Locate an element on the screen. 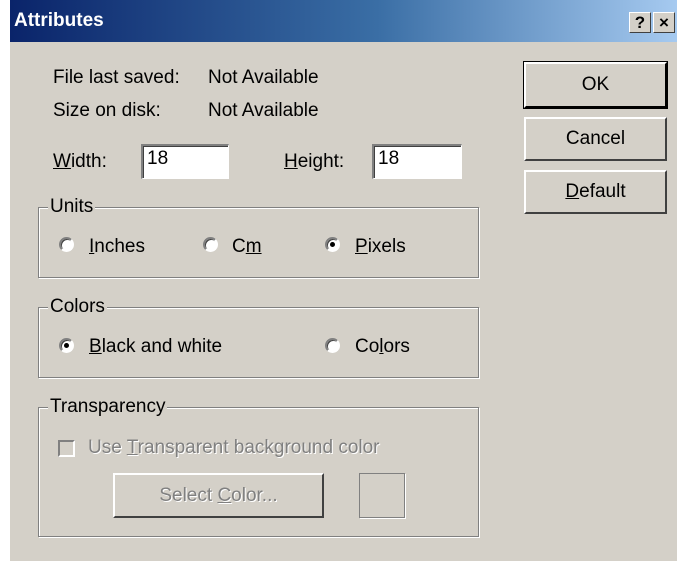 The height and width of the screenshot is (561, 677). units-group-label: Units is located at coordinates (72, 207).